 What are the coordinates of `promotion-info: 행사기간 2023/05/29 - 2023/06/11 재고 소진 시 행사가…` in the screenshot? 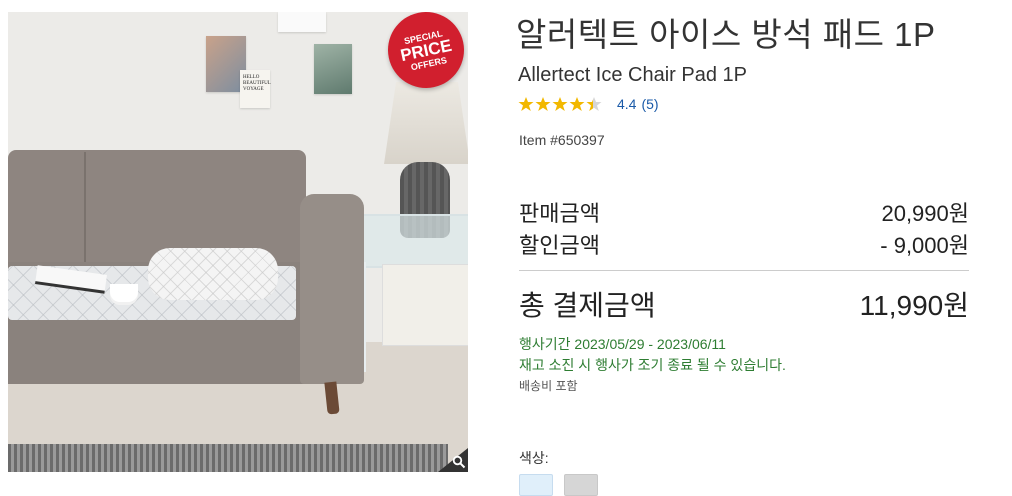 It's located at (652, 355).